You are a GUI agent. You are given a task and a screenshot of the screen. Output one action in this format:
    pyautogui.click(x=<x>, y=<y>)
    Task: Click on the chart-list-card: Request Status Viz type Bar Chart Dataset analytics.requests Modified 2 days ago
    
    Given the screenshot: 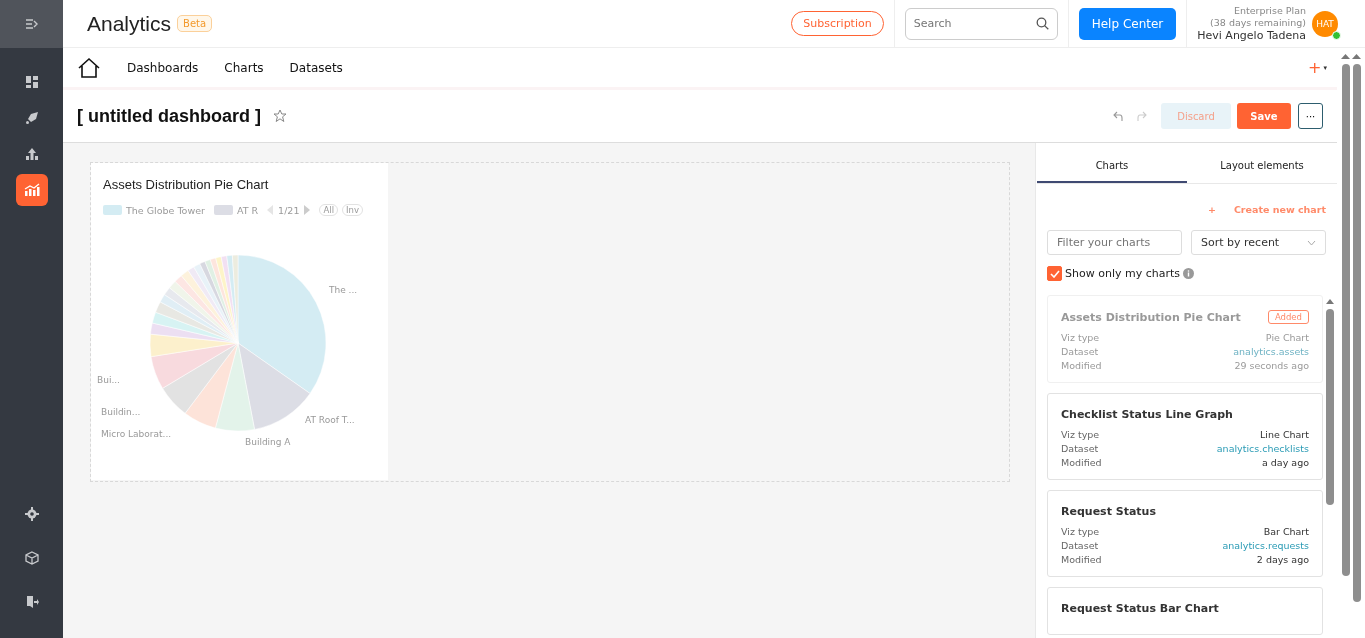 What is the action you would take?
    pyautogui.click(x=1185, y=533)
    